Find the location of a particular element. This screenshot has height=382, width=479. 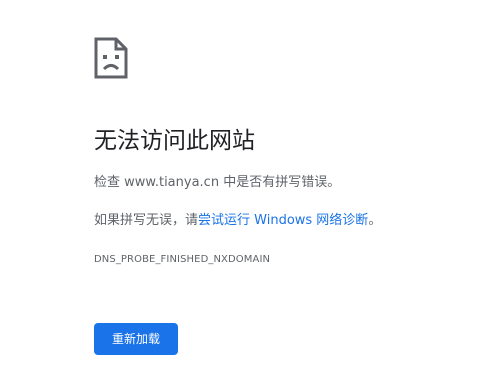

check-suffix: 中是否有拼写错误。 is located at coordinates (280, 182).